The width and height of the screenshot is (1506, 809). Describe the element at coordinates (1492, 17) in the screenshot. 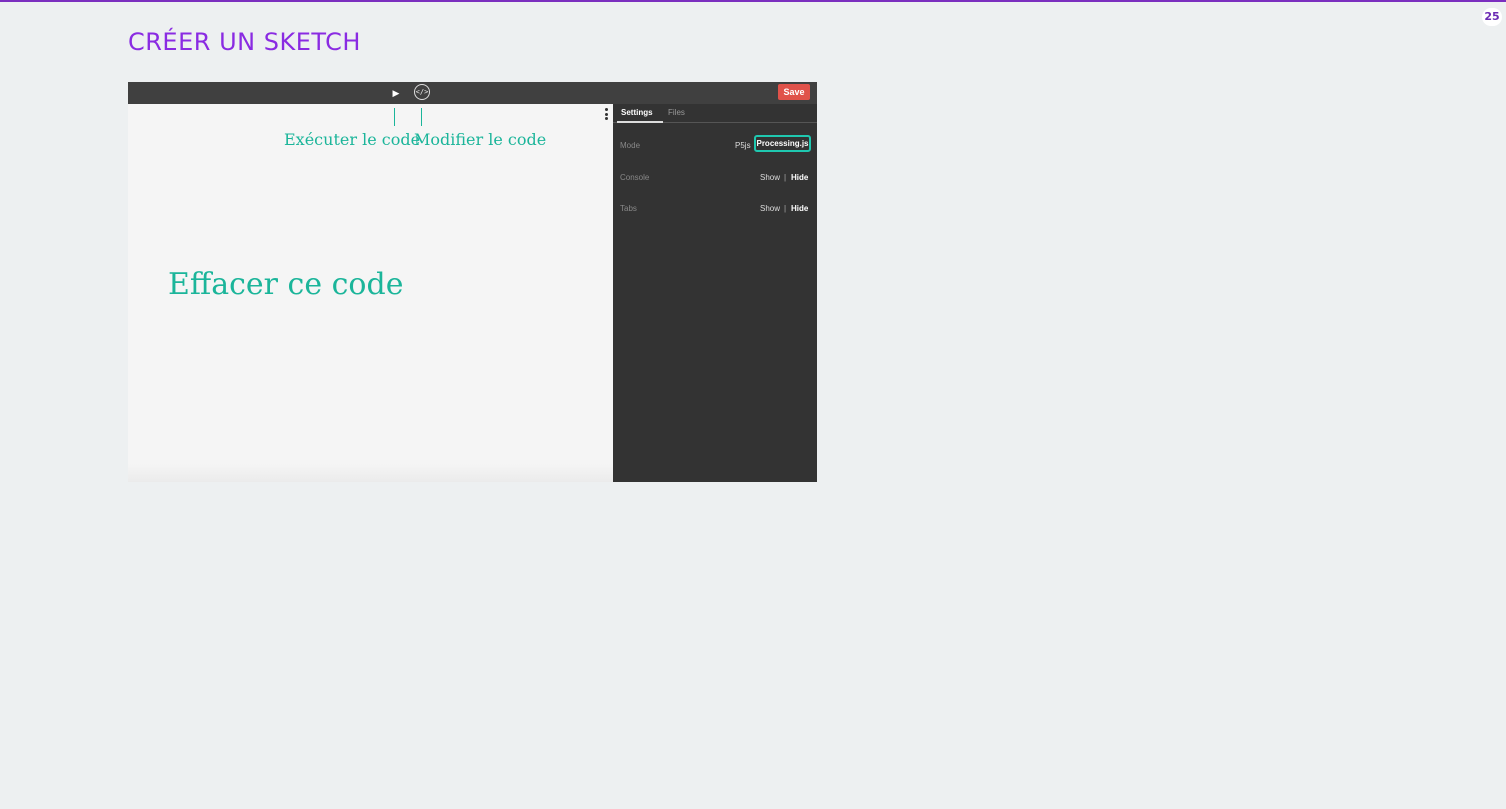

I see `page-number: 25` at that location.